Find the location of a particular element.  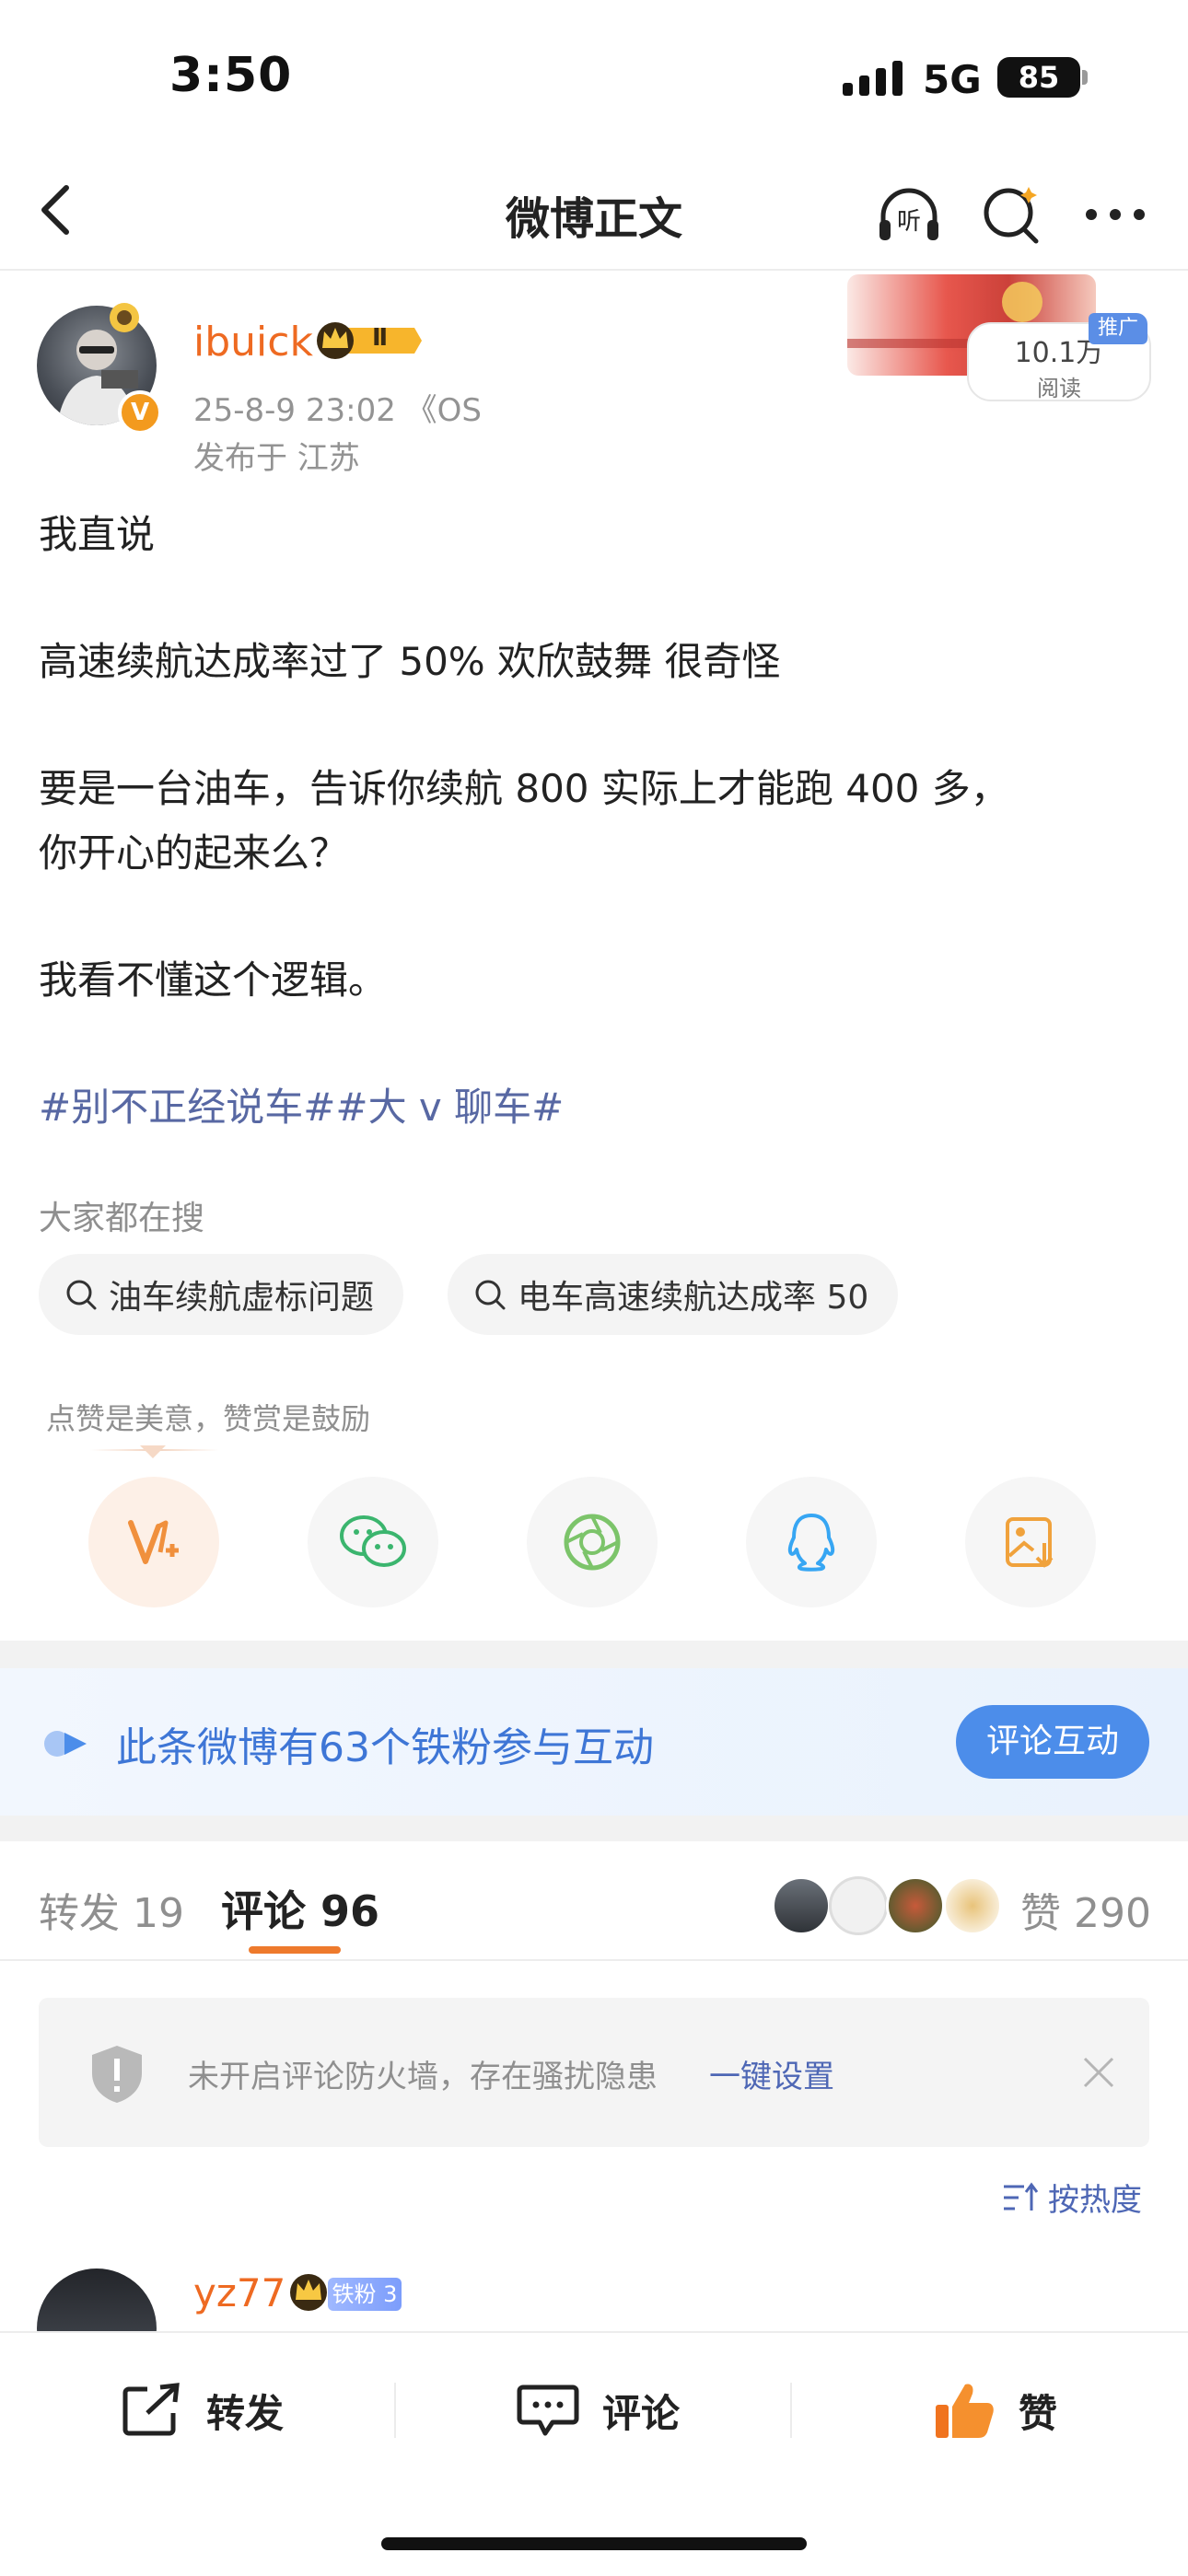

commenter-username: yz77 is located at coordinates (239, 2292).